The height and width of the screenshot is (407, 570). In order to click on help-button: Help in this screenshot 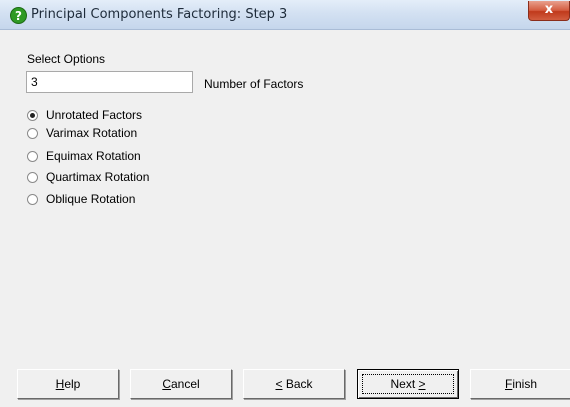, I will do `click(68, 384)`.